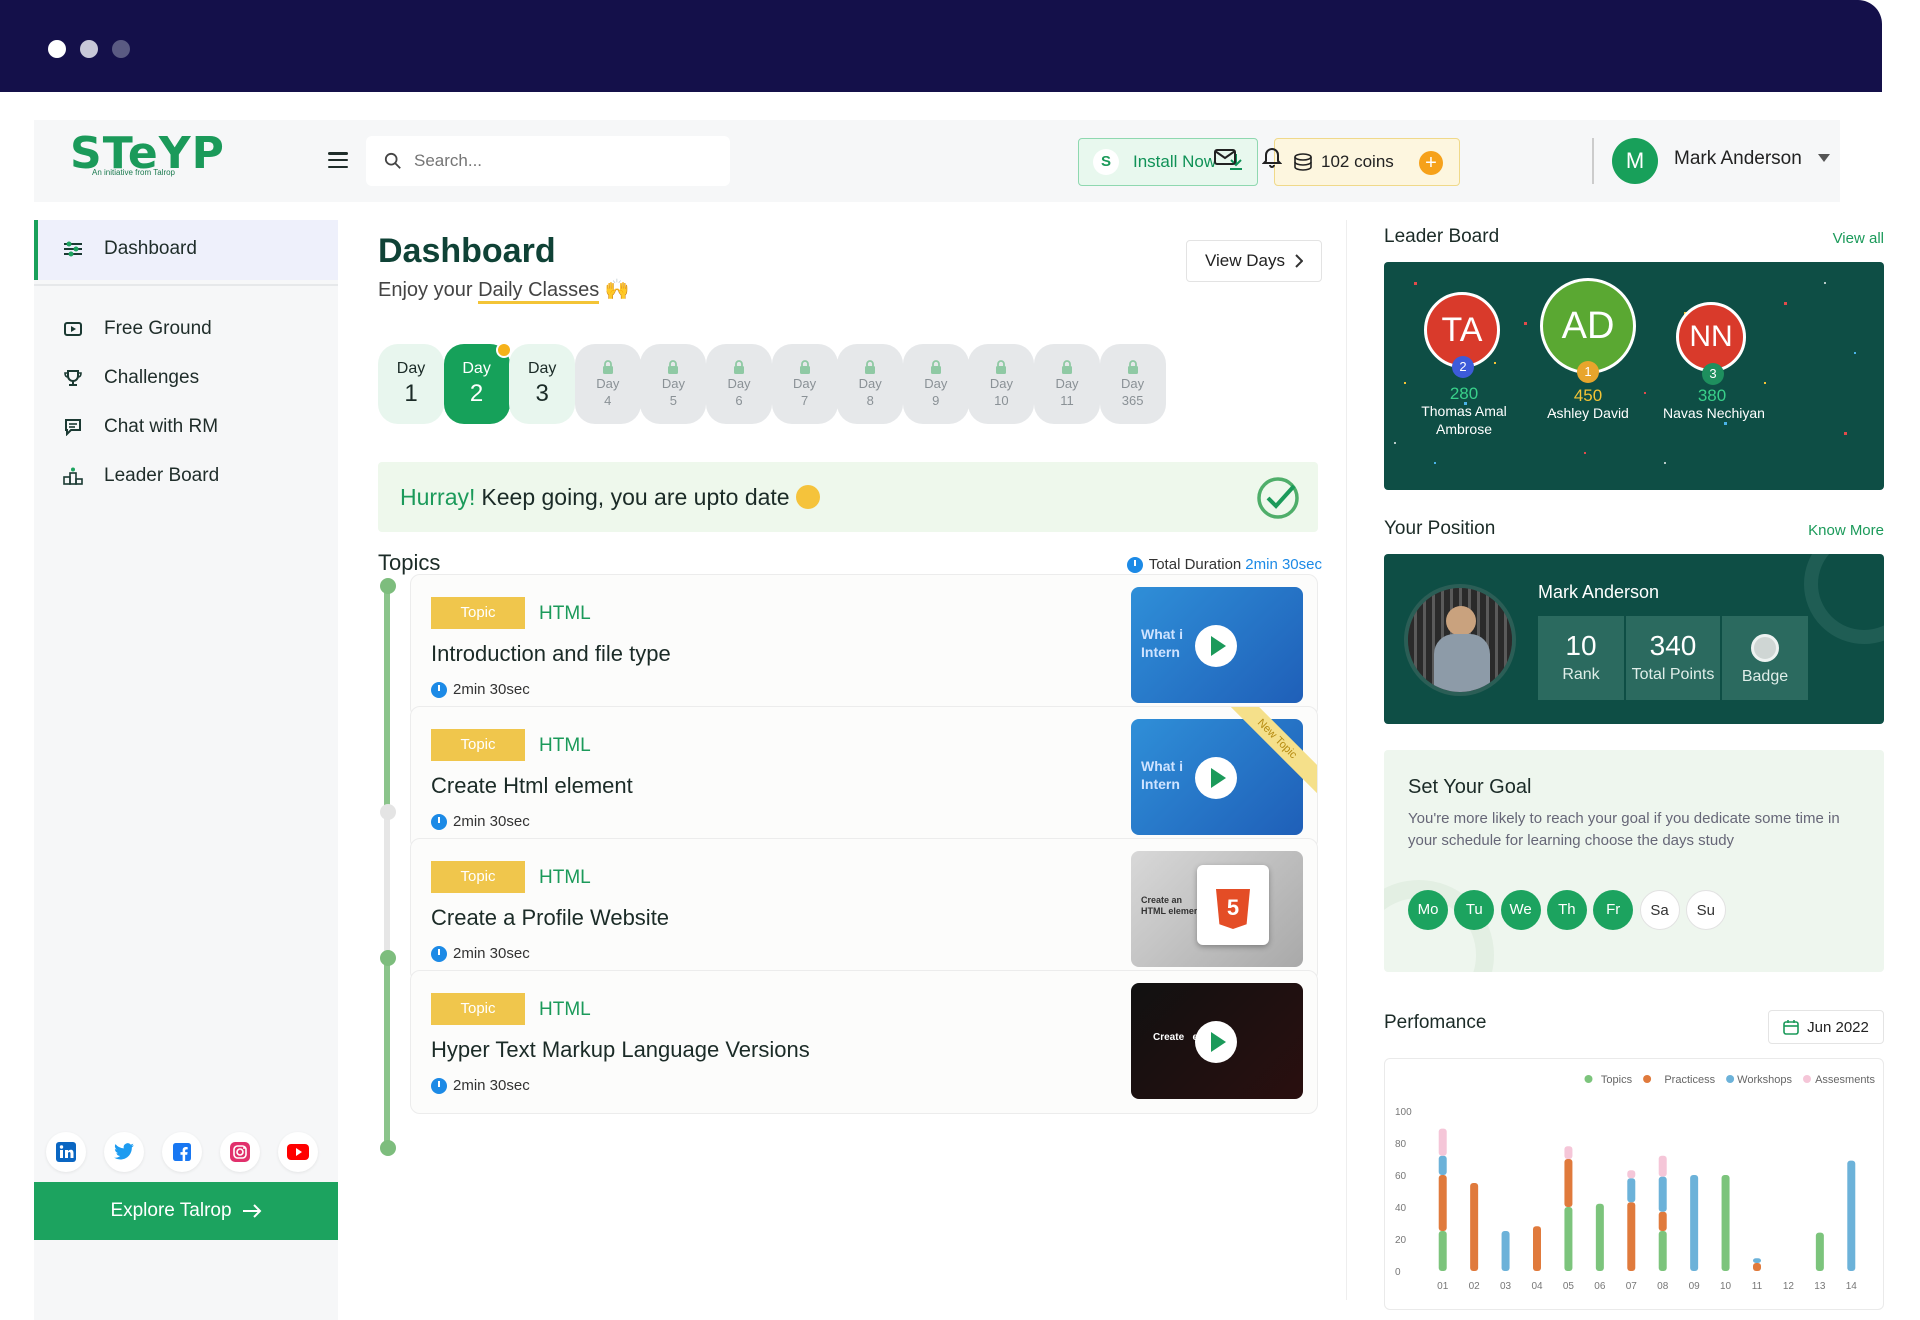 Image resolution: width=1920 pixels, height=1320 pixels. Describe the element at coordinates (130, 378) in the screenshot. I see `sidebar-item-challenges: Challenges` at that location.